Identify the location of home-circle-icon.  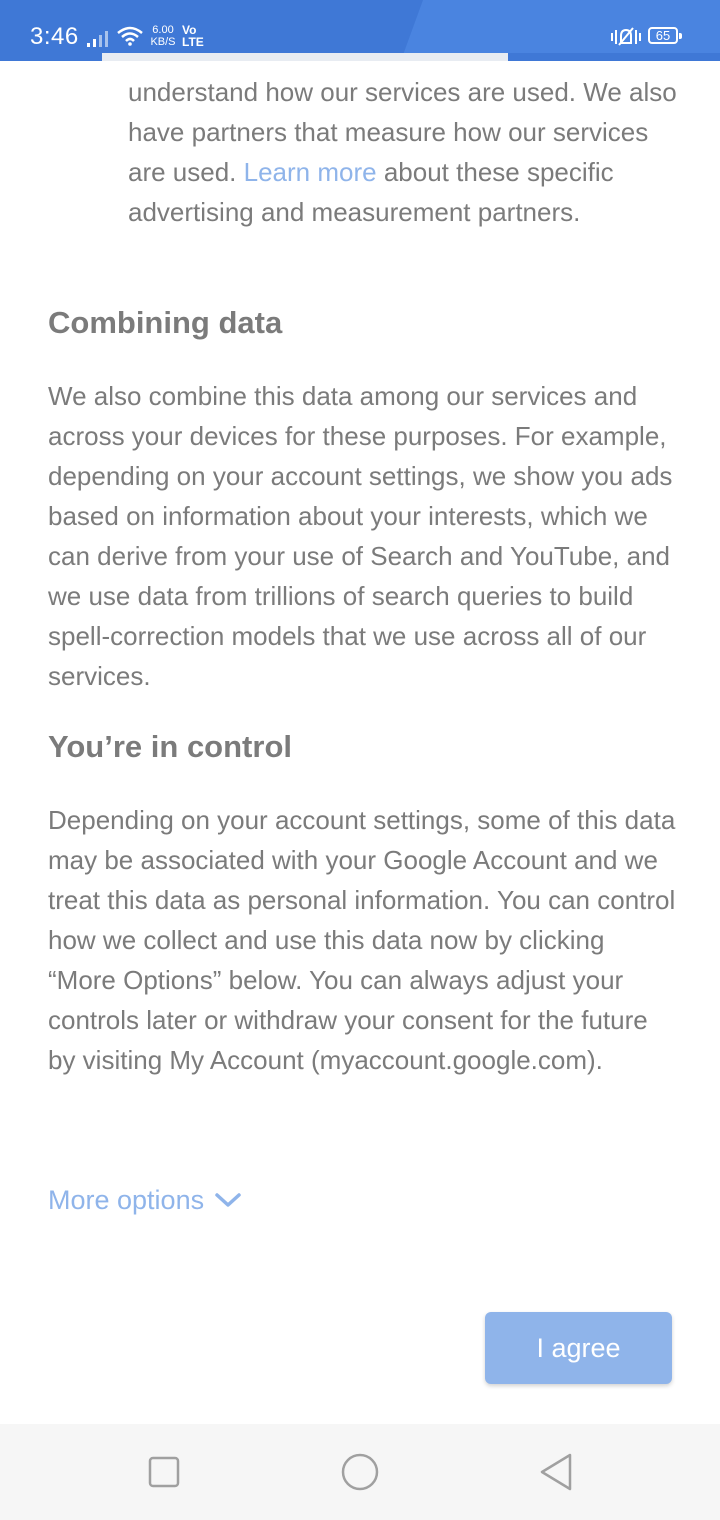
(360, 1472).